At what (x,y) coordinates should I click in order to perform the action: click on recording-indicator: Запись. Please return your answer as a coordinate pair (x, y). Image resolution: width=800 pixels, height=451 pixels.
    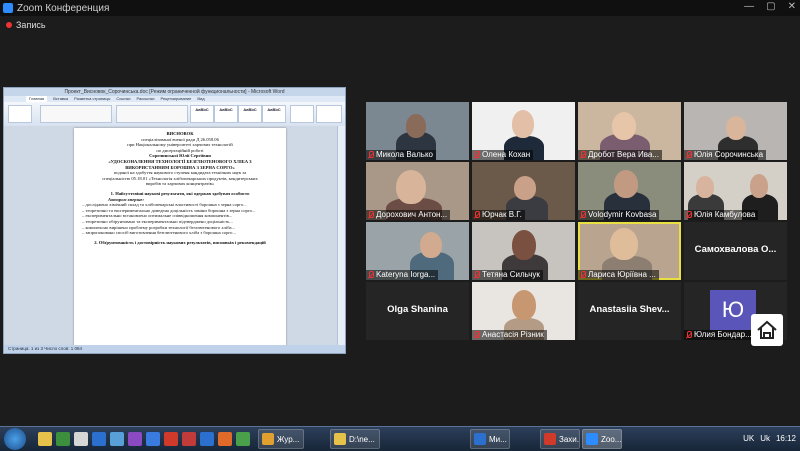
    Looking at the image, I should click on (26, 25).